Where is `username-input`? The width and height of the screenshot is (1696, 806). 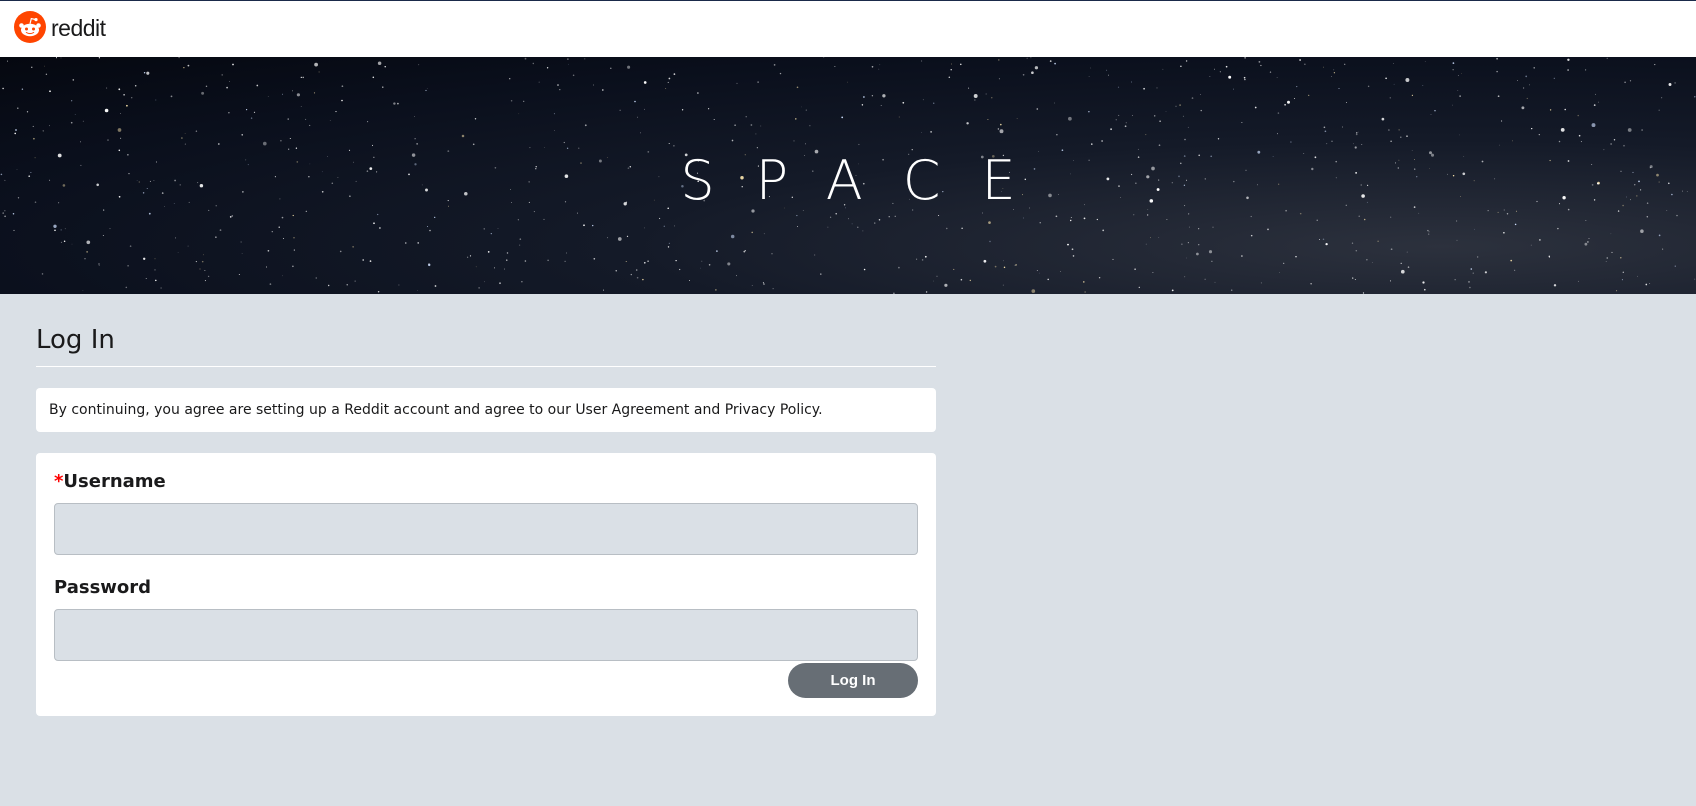 username-input is located at coordinates (486, 529).